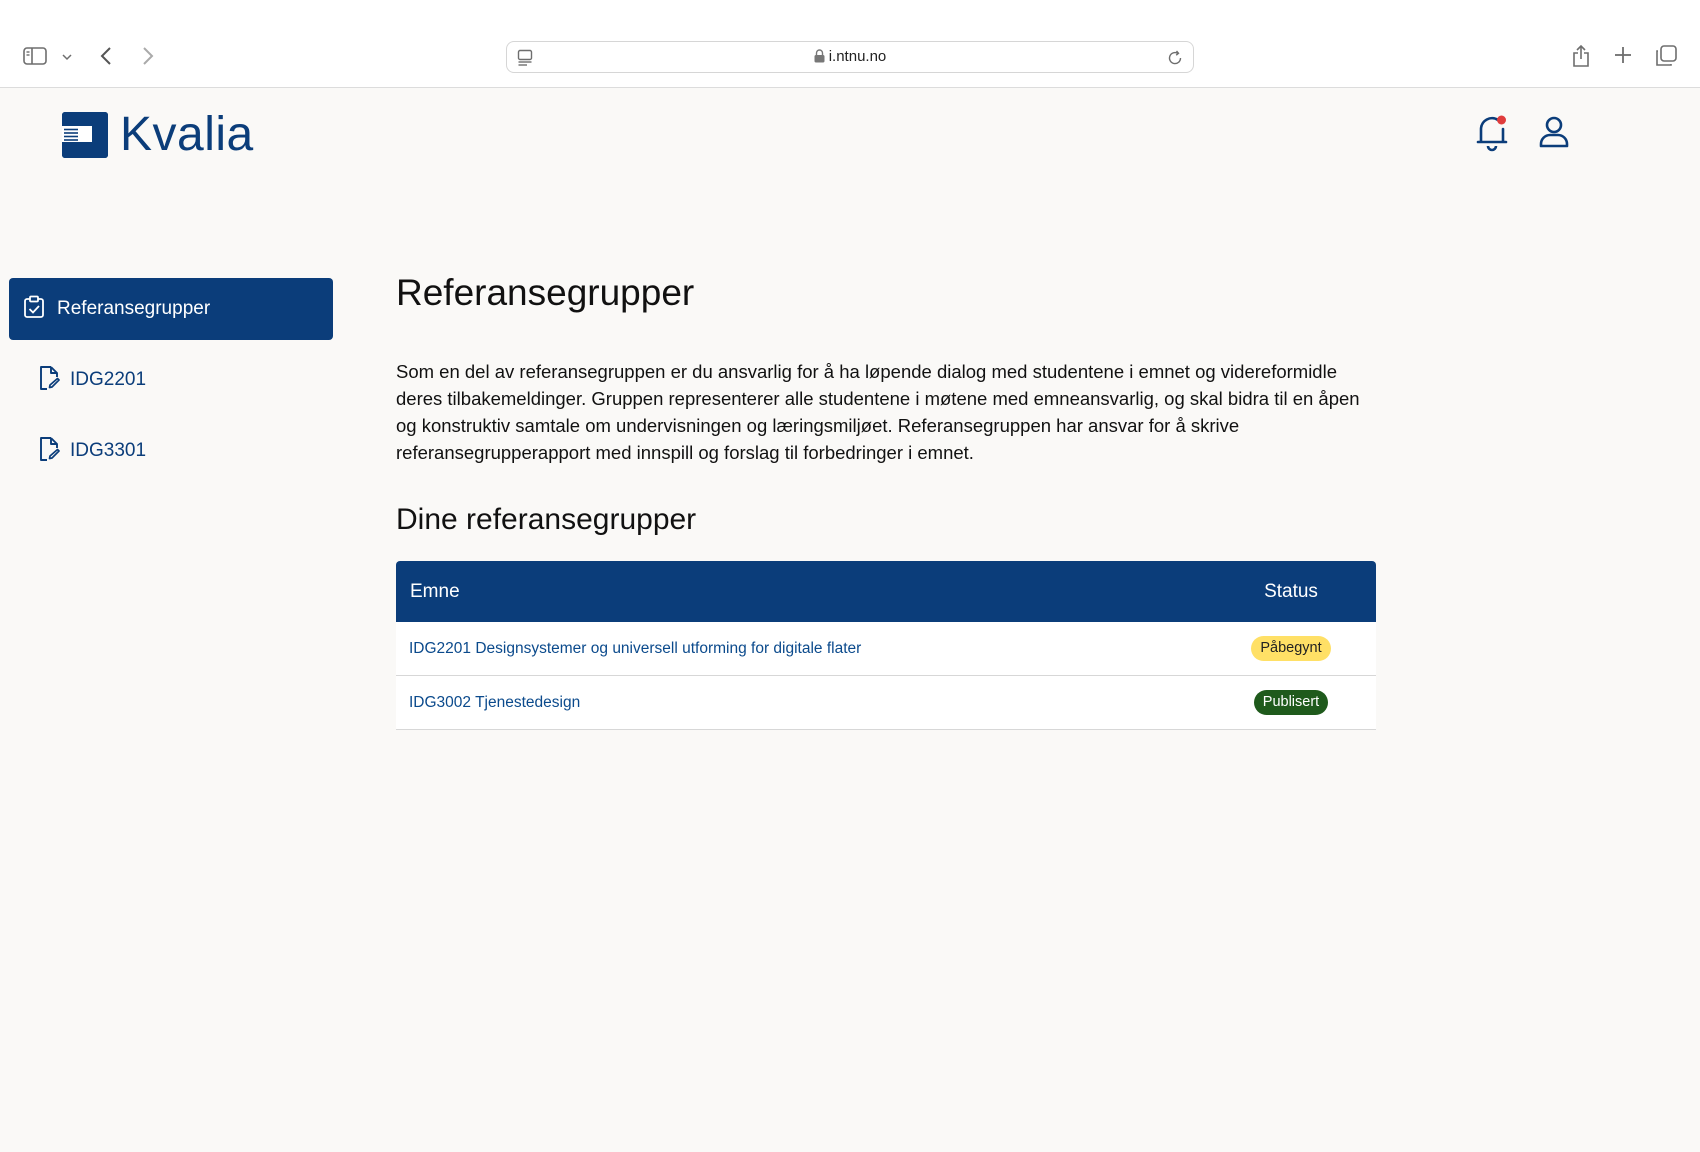 The width and height of the screenshot is (1700, 1152). What do you see at coordinates (546, 519) in the screenshot?
I see `section-title: Dine referansegrupper` at bounding box center [546, 519].